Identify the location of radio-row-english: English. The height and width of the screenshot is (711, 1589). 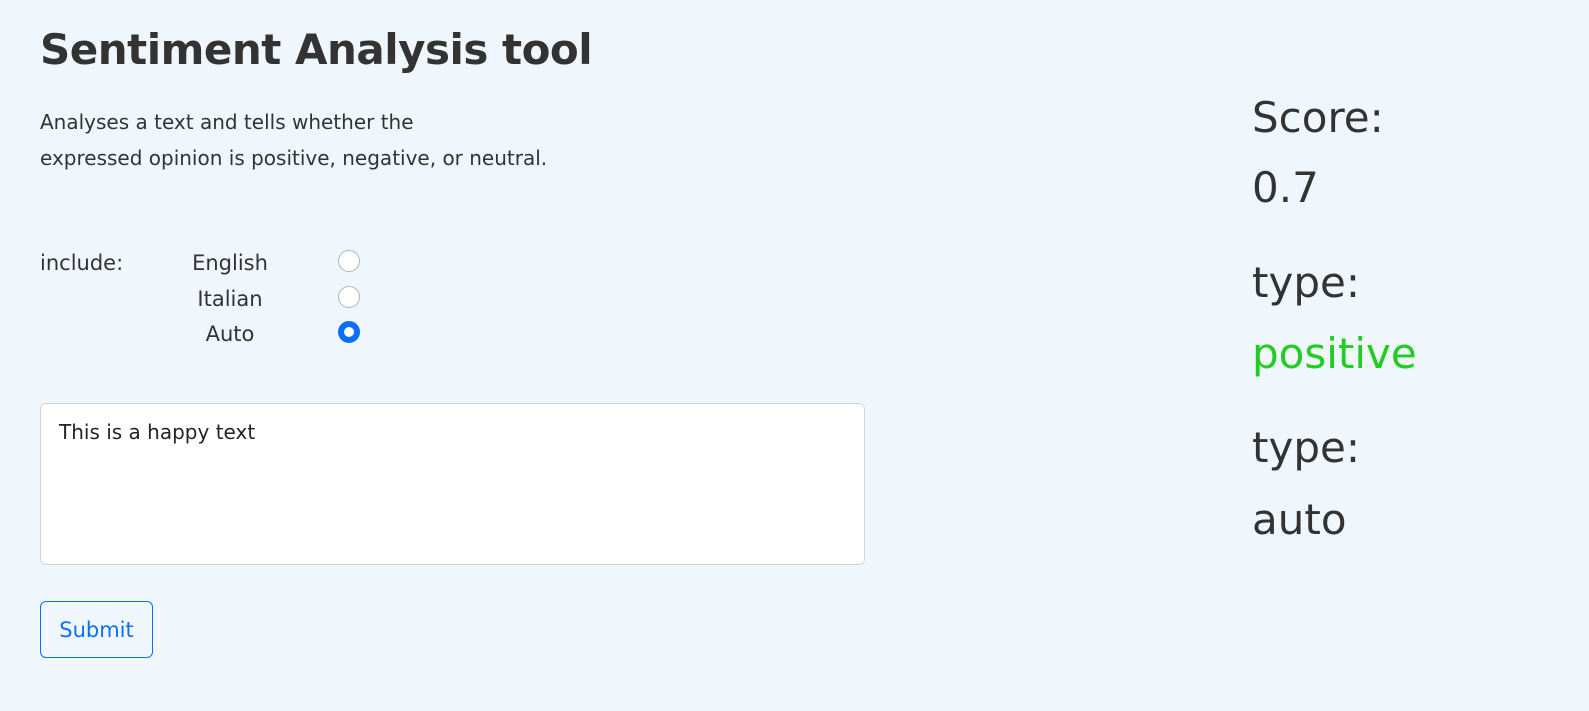
(270, 266).